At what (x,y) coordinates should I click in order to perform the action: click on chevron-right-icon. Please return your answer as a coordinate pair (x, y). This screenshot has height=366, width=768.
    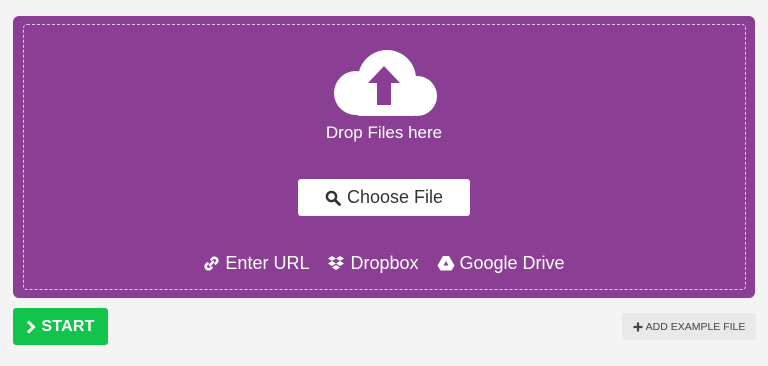
    Looking at the image, I should click on (32, 326).